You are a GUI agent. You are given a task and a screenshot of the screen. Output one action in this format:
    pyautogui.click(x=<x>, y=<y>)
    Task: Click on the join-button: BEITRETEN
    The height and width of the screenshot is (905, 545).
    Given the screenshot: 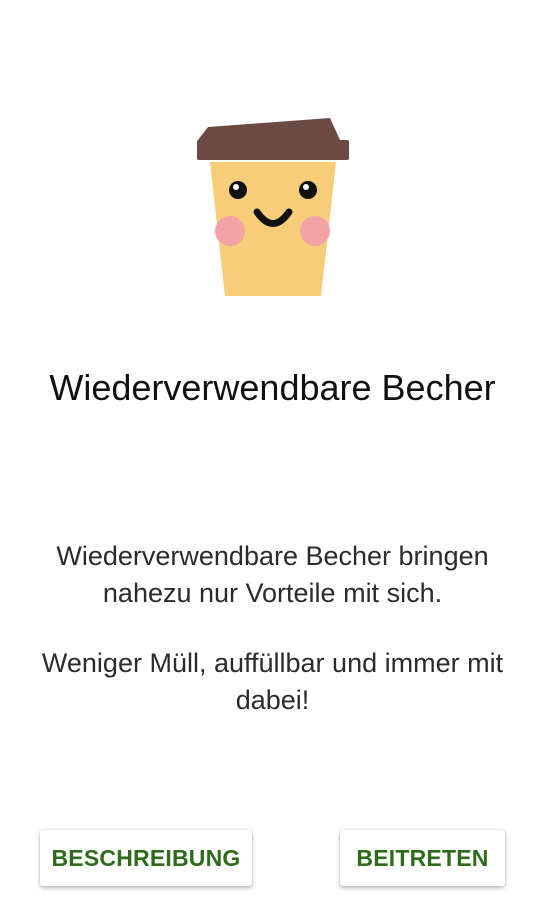 What is the action you would take?
    pyautogui.click(x=422, y=858)
    